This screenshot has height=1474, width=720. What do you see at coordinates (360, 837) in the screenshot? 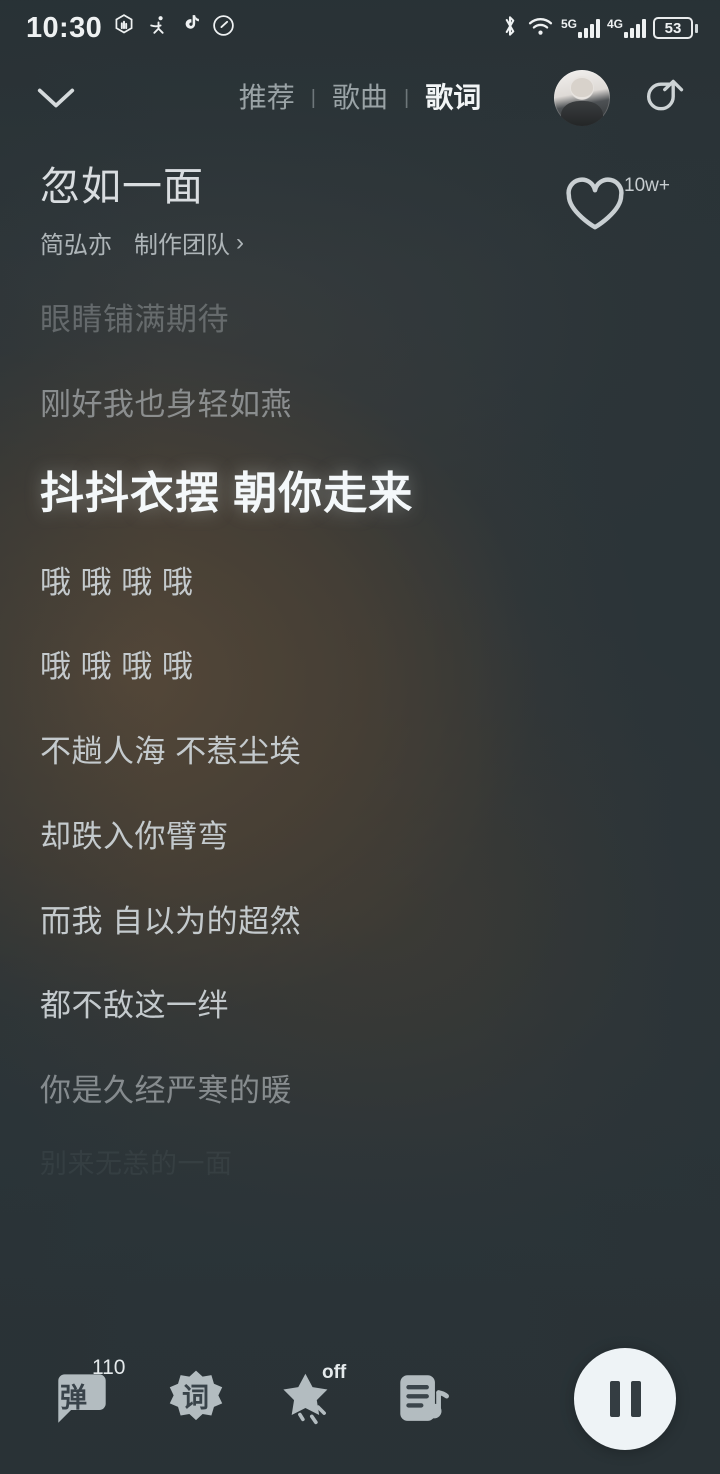
I see `lyric-line: 却跌入你臂弯` at bounding box center [360, 837].